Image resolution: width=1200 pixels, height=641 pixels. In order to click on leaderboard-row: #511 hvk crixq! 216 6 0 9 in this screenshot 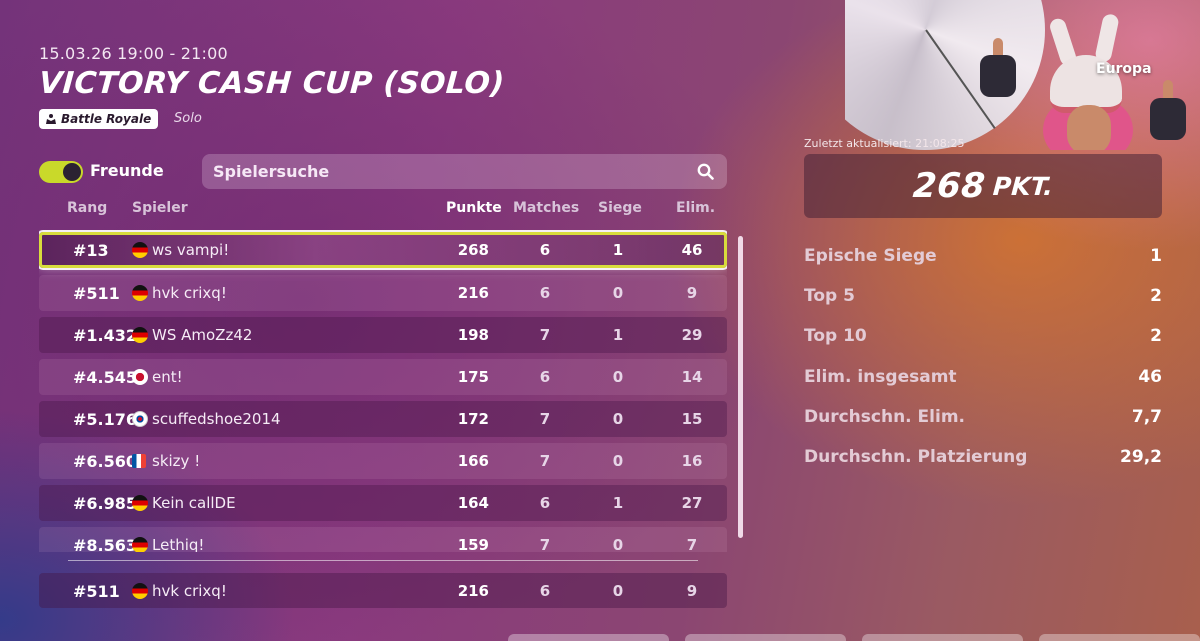, I will do `click(383, 293)`.